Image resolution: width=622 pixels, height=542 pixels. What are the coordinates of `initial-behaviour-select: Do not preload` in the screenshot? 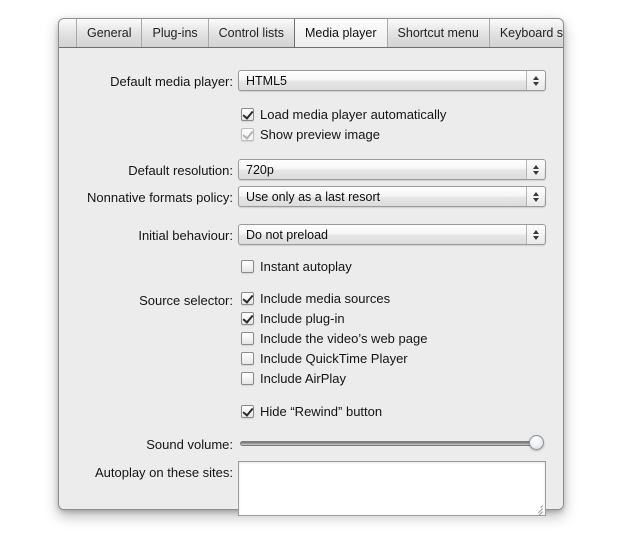 It's located at (392, 234).